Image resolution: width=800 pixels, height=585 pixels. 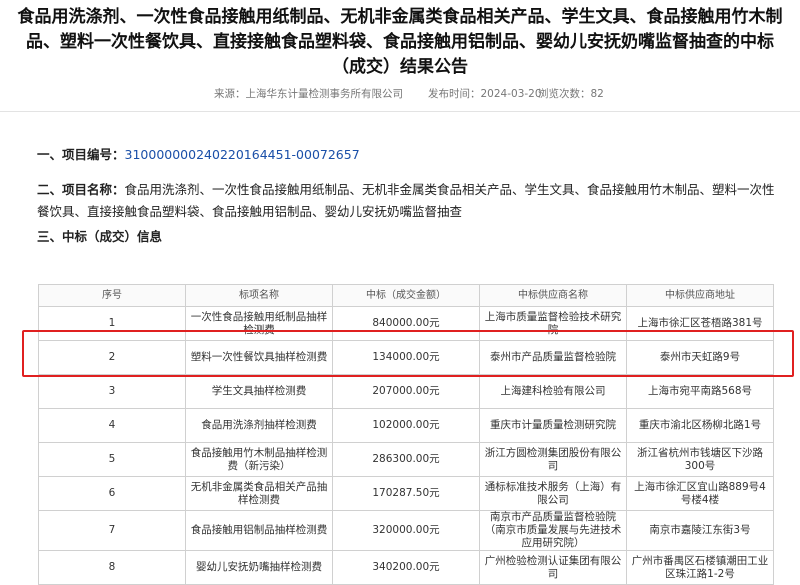 I want to click on cell-amount: 170287.50元, so click(x=406, y=493).